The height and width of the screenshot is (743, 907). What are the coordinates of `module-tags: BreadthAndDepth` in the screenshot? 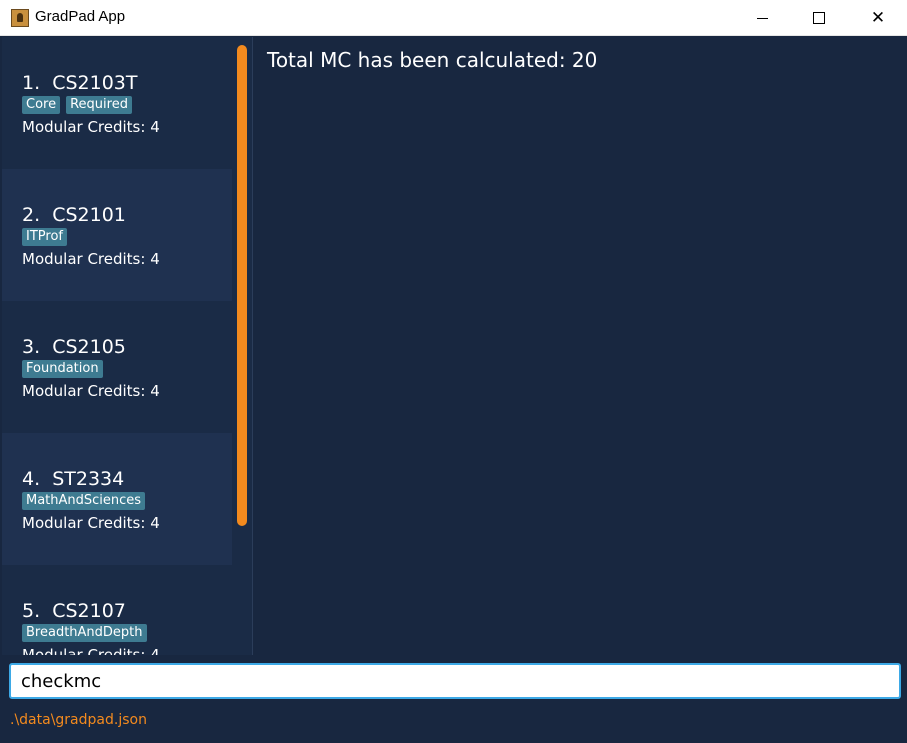 It's located at (84, 633).